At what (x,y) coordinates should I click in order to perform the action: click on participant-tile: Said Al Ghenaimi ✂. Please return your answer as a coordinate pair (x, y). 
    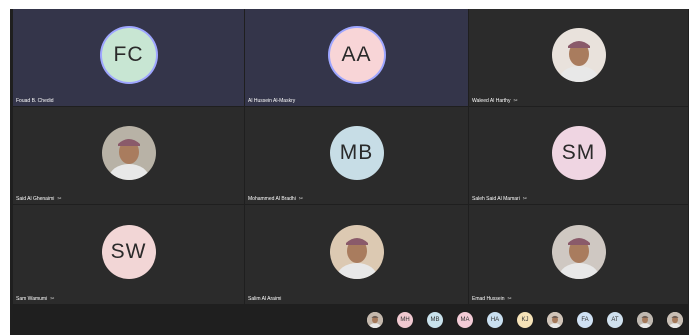
    Looking at the image, I should click on (129, 156).